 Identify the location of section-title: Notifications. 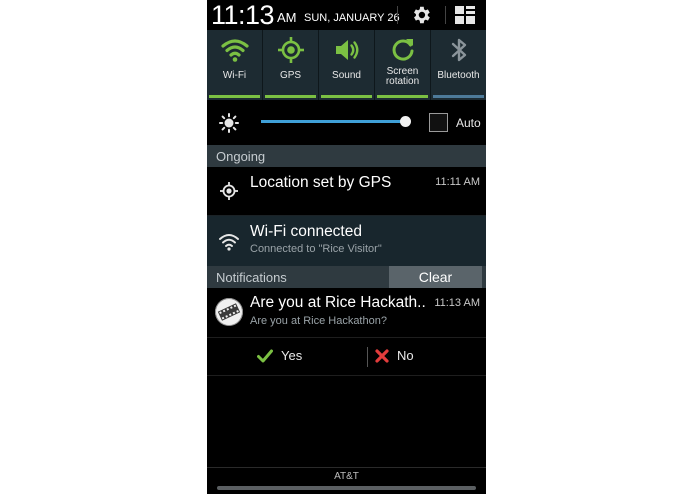
(251, 277).